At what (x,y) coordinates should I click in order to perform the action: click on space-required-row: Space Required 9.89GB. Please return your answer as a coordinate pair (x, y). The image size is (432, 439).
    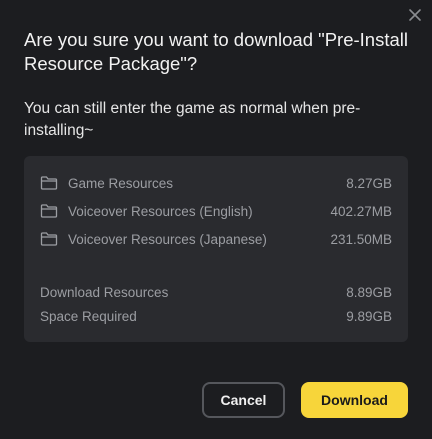
    Looking at the image, I should click on (216, 316).